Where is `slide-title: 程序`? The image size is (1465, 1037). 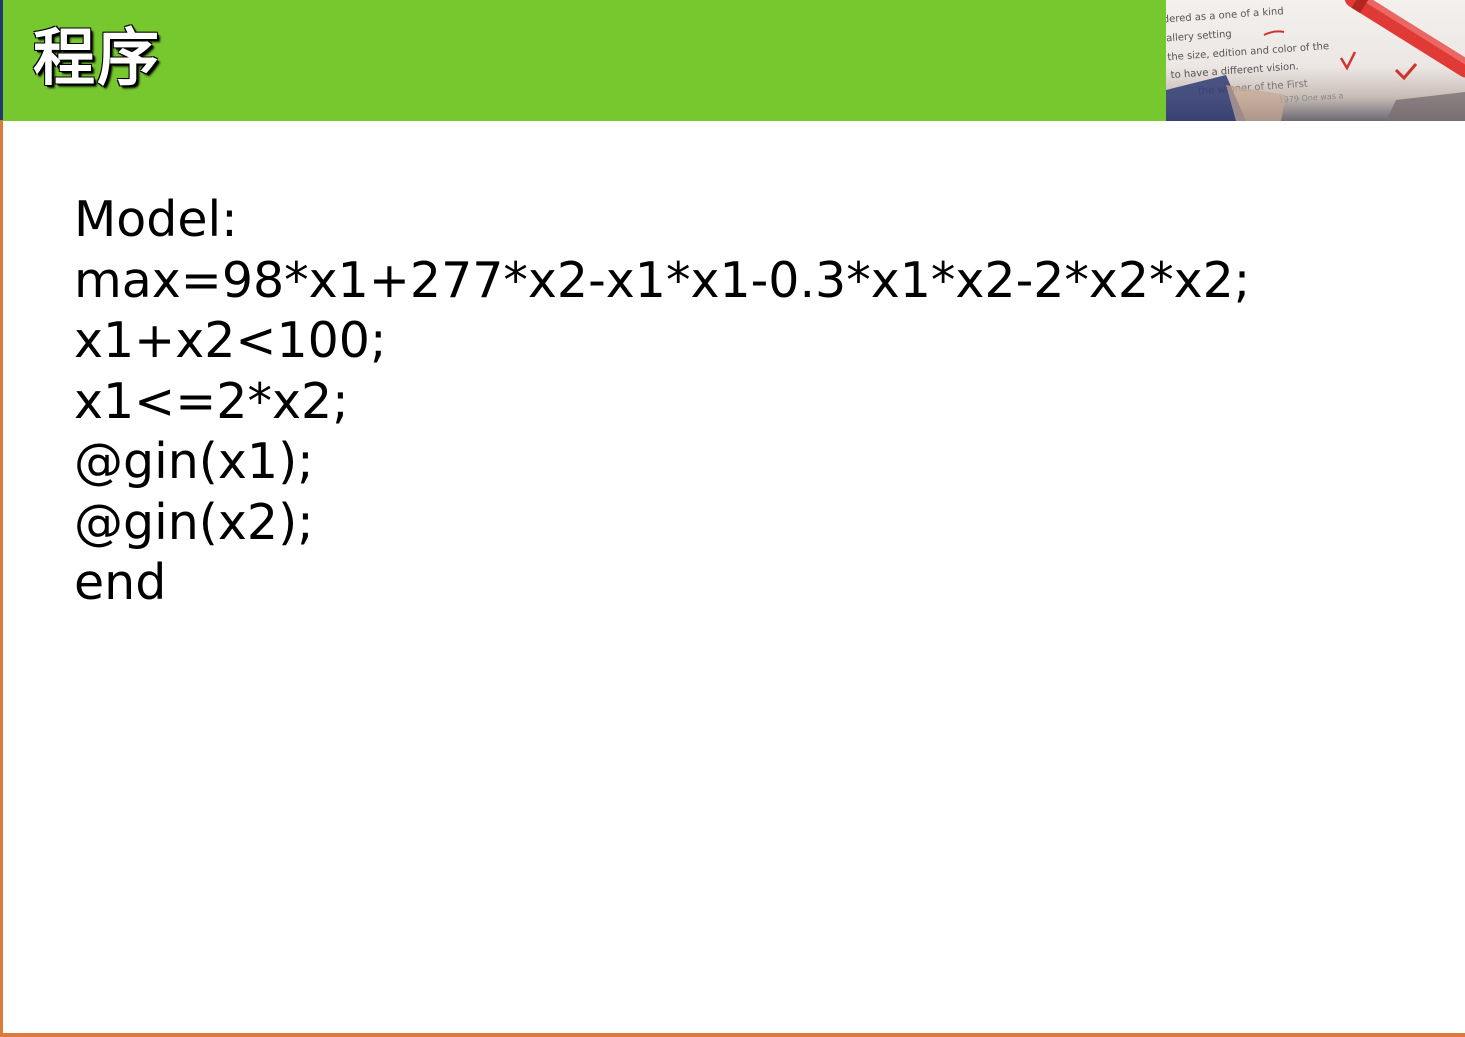 slide-title: 程序 is located at coordinates (97, 57).